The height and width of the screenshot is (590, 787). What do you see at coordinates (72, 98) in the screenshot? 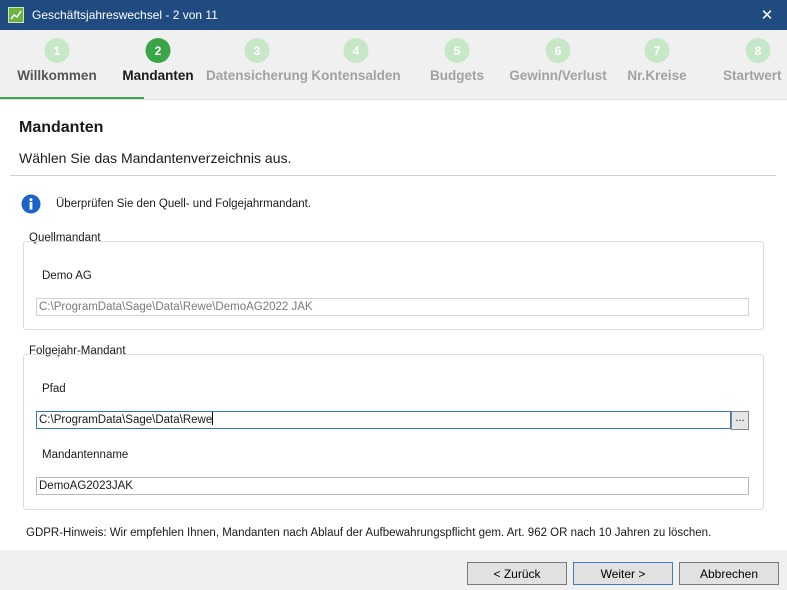
I see `active-step-underline` at bounding box center [72, 98].